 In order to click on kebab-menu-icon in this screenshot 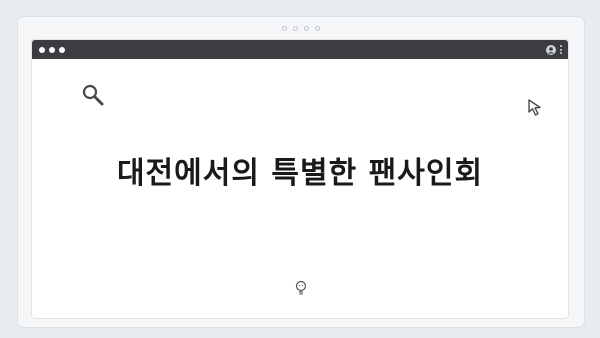, I will do `click(561, 49)`.